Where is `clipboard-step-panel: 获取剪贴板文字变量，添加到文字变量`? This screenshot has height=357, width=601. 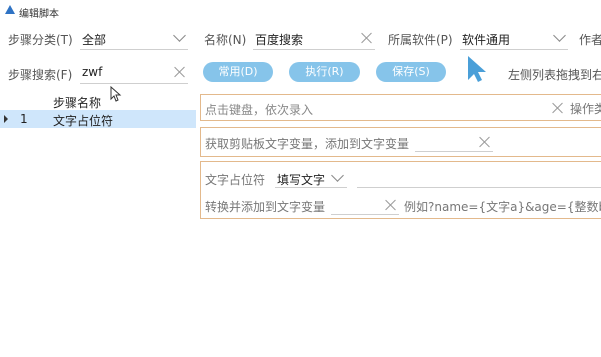 clipboard-step-panel: 获取剪贴板文字变量，添加到文字变量 is located at coordinates (400, 142).